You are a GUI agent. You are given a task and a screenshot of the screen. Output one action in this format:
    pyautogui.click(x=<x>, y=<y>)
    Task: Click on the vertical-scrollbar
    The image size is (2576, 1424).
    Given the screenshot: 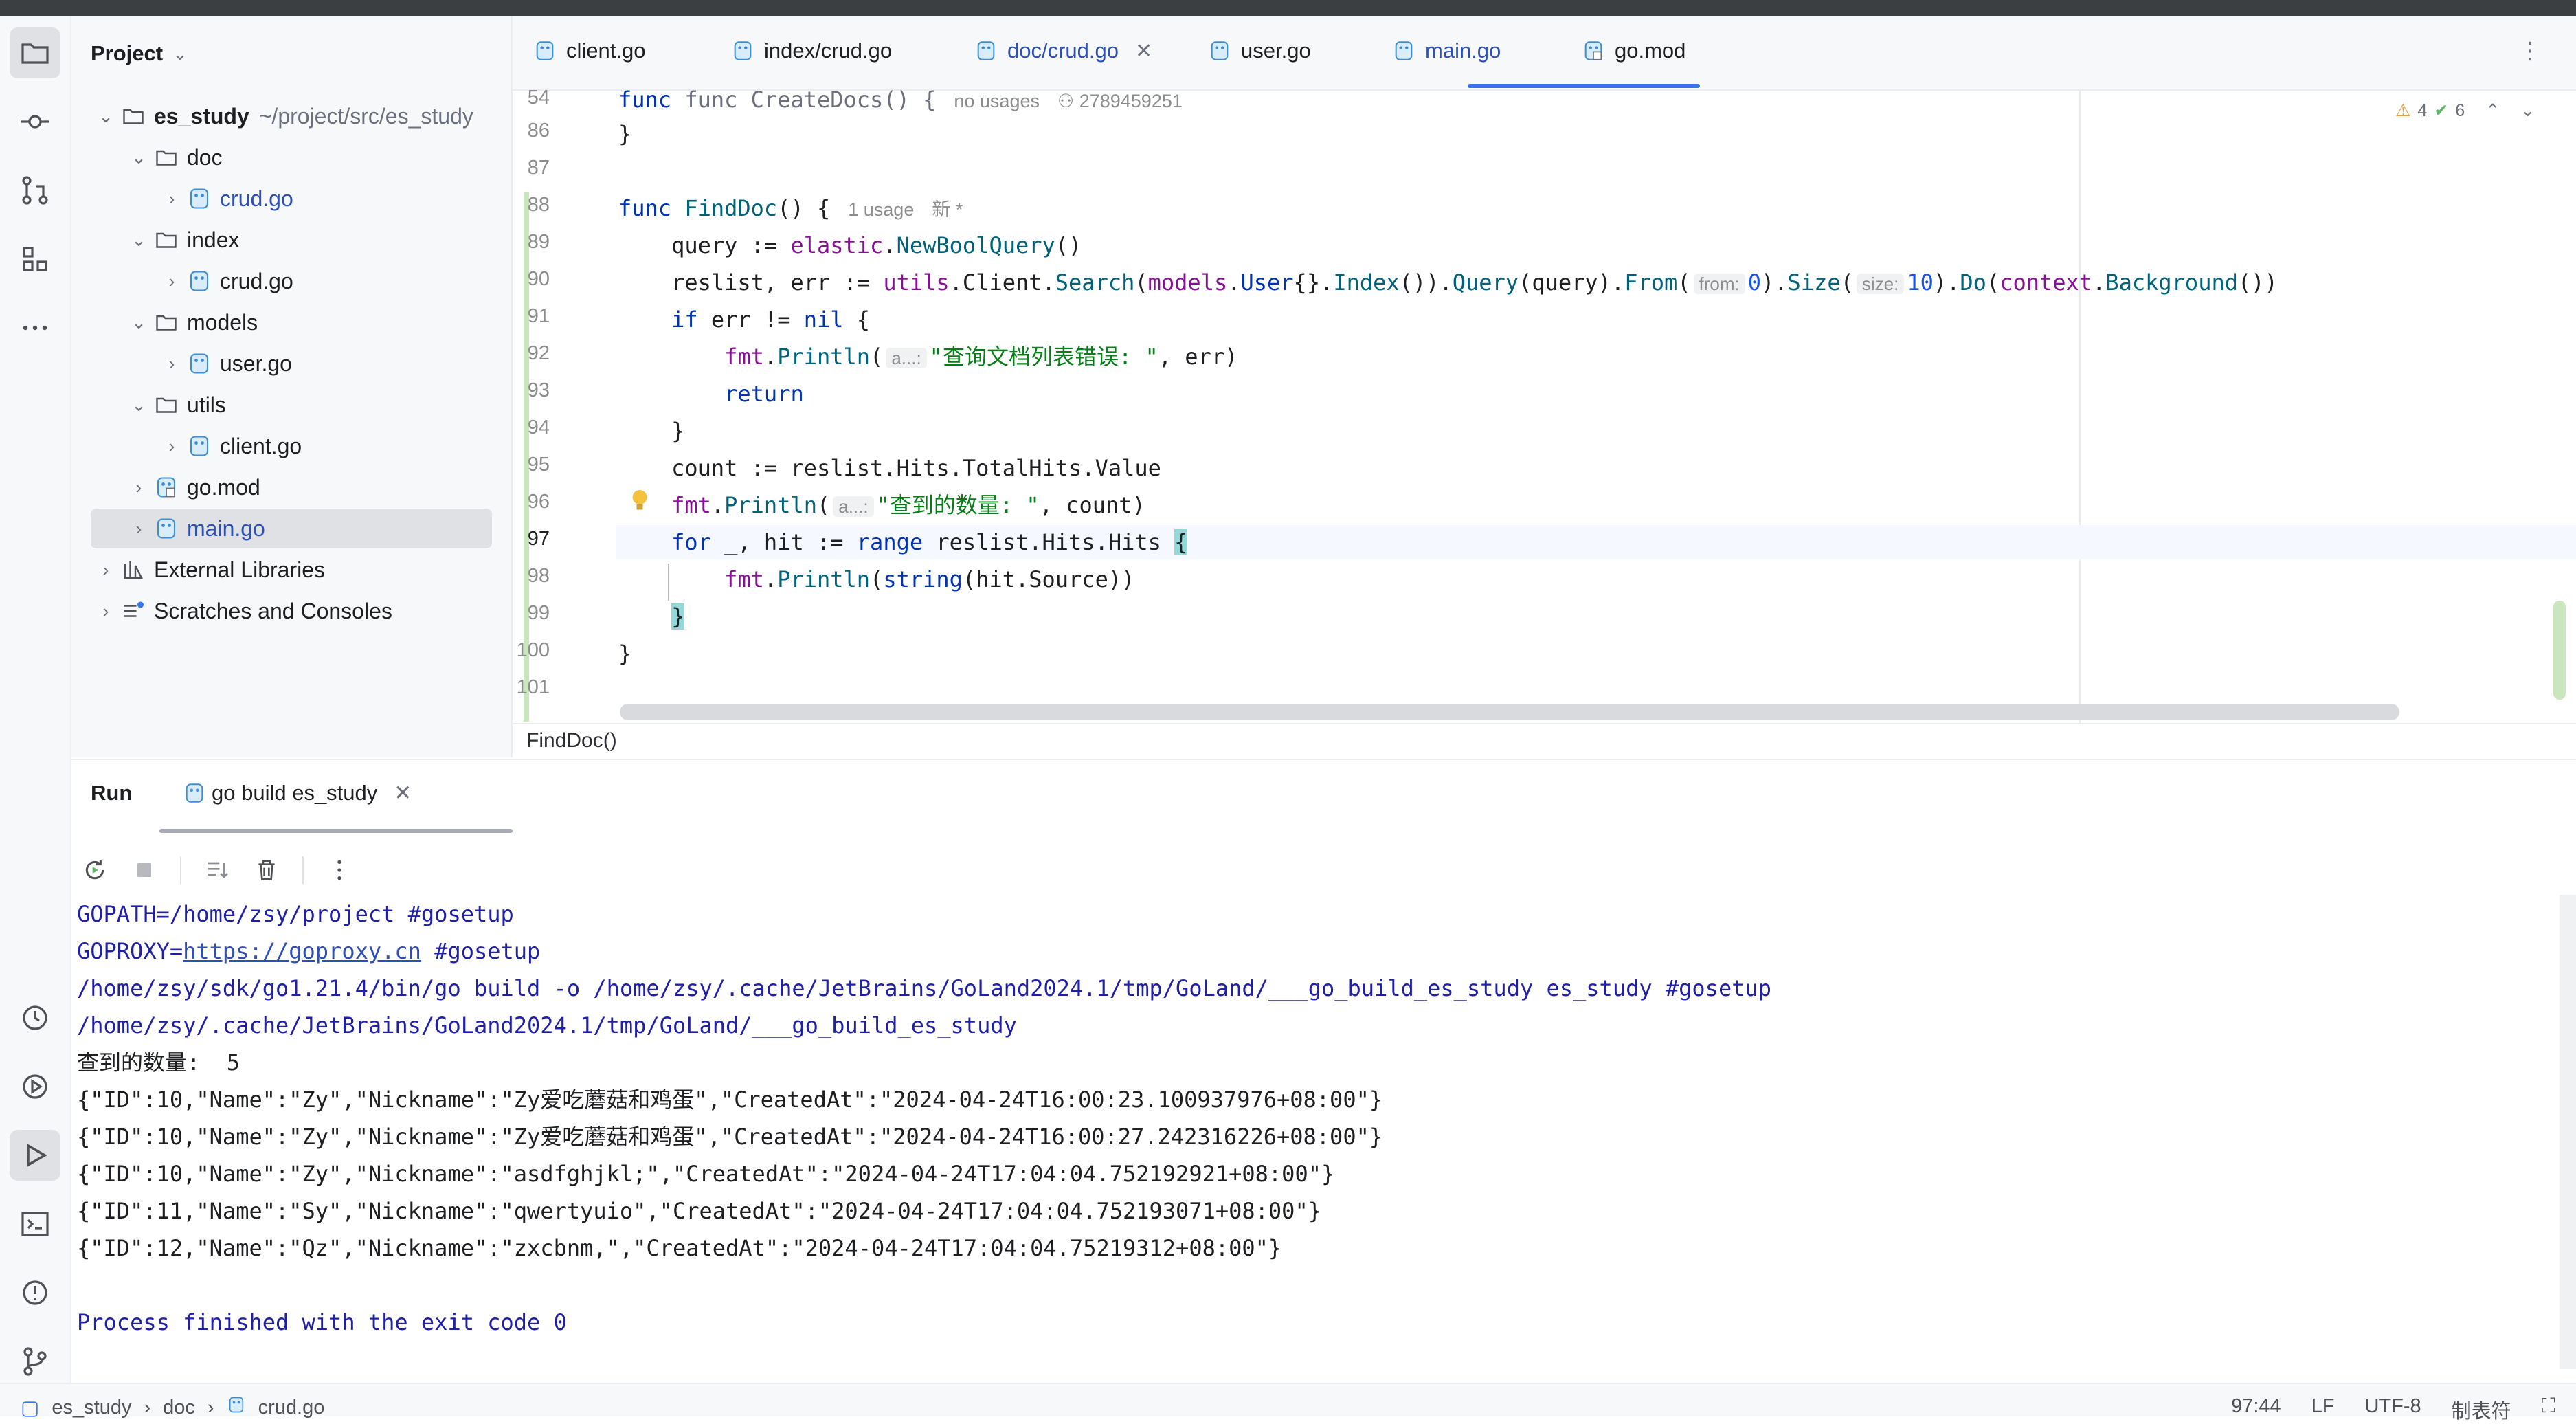 What is the action you would take?
    pyautogui.click(x=2559, y=650)
    